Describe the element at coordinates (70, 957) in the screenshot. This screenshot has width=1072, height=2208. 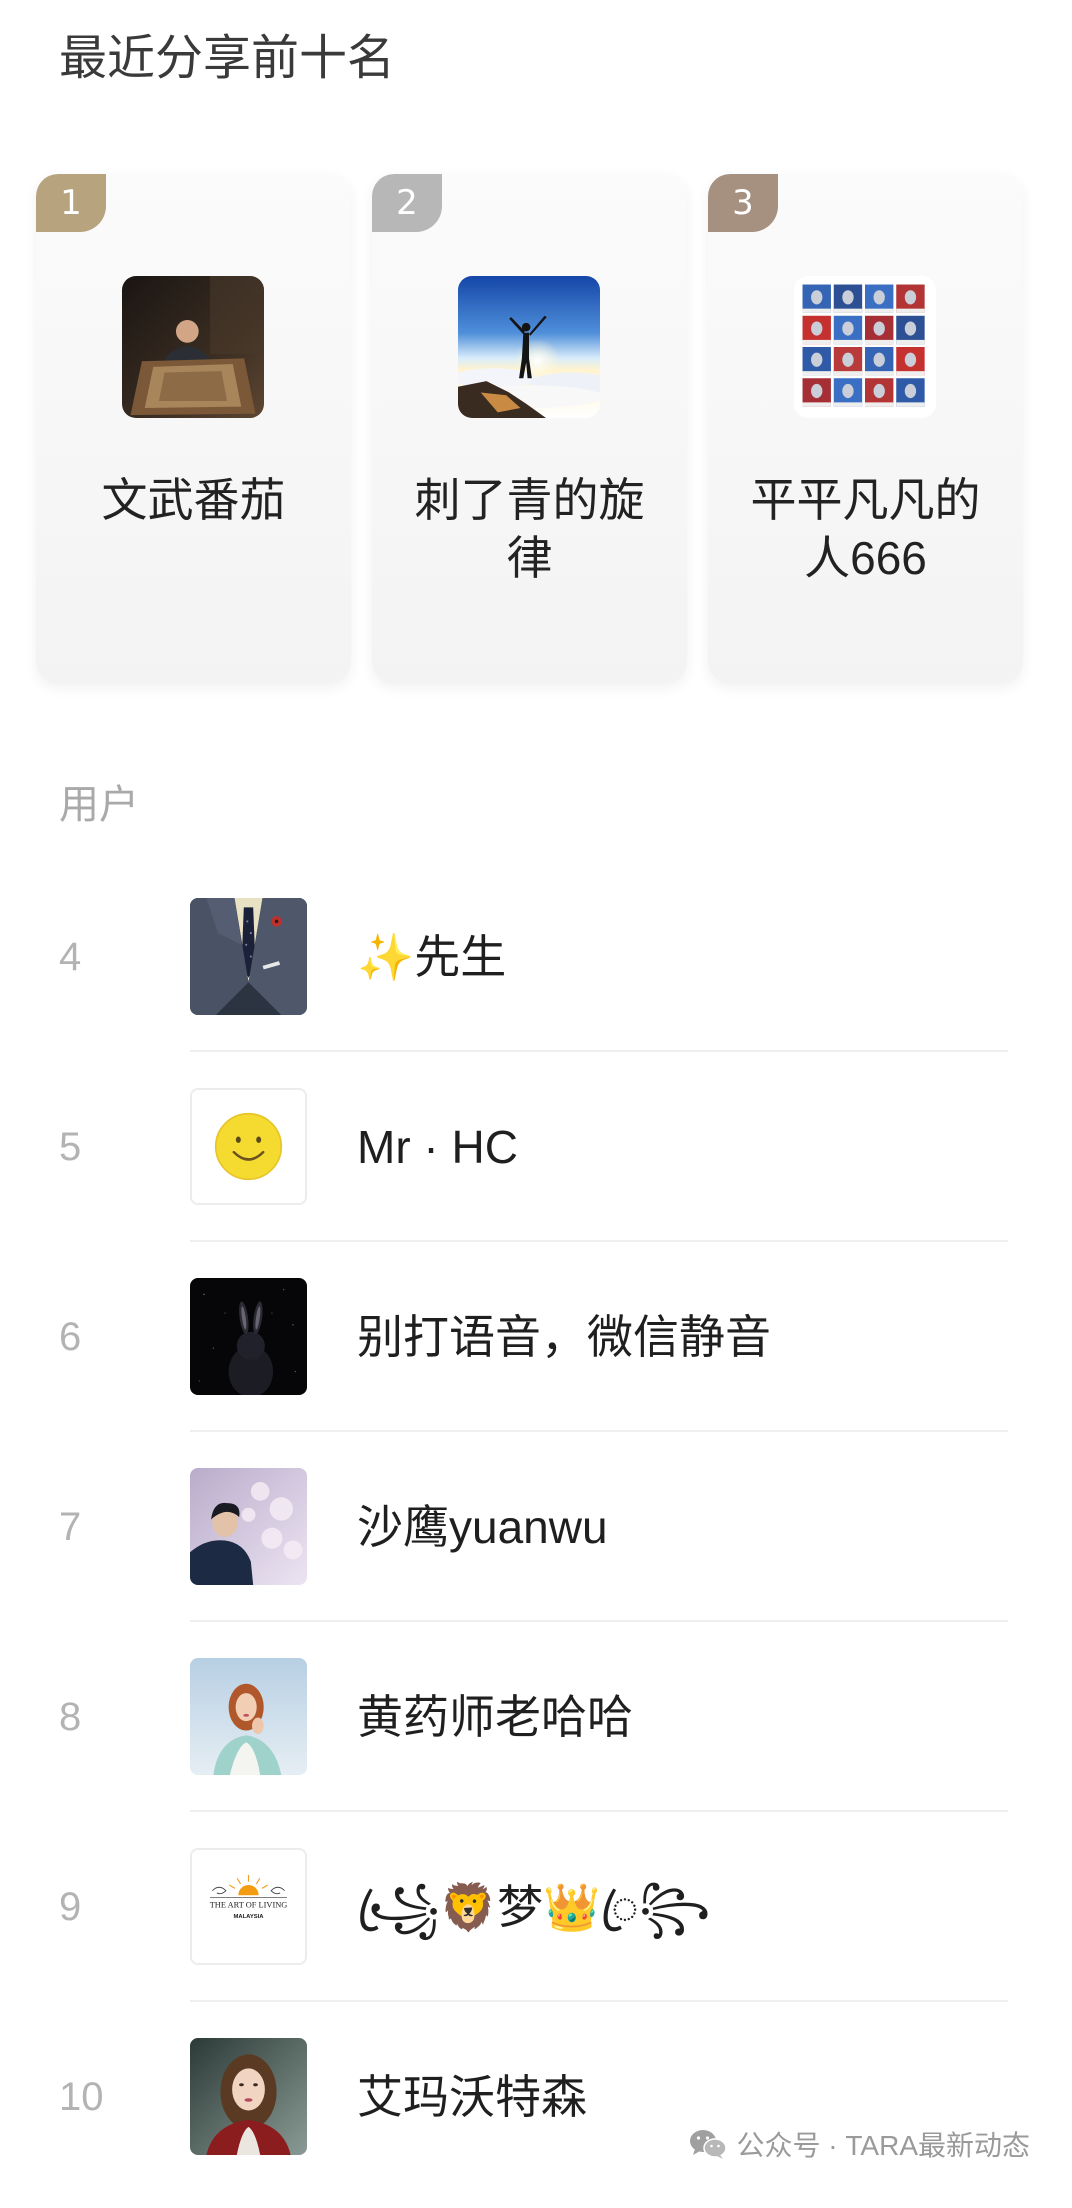
I see `rank-number: 4` at that location.